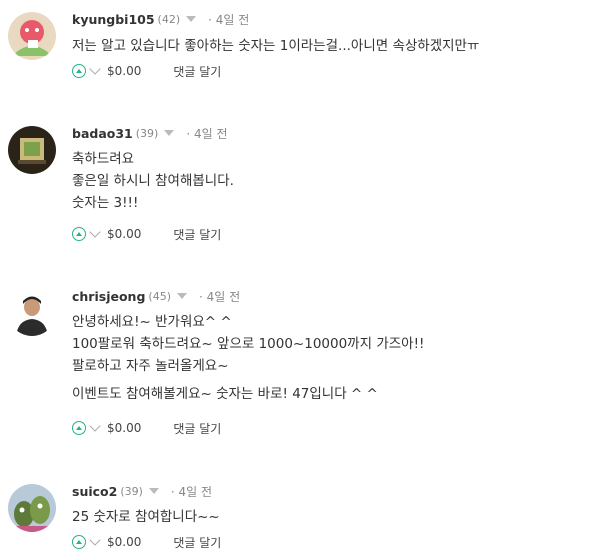 This screenshot has width=589, height=558. I want to click on comment-meta: chrisjeong (45) · 4일 전, so click(156, 296).